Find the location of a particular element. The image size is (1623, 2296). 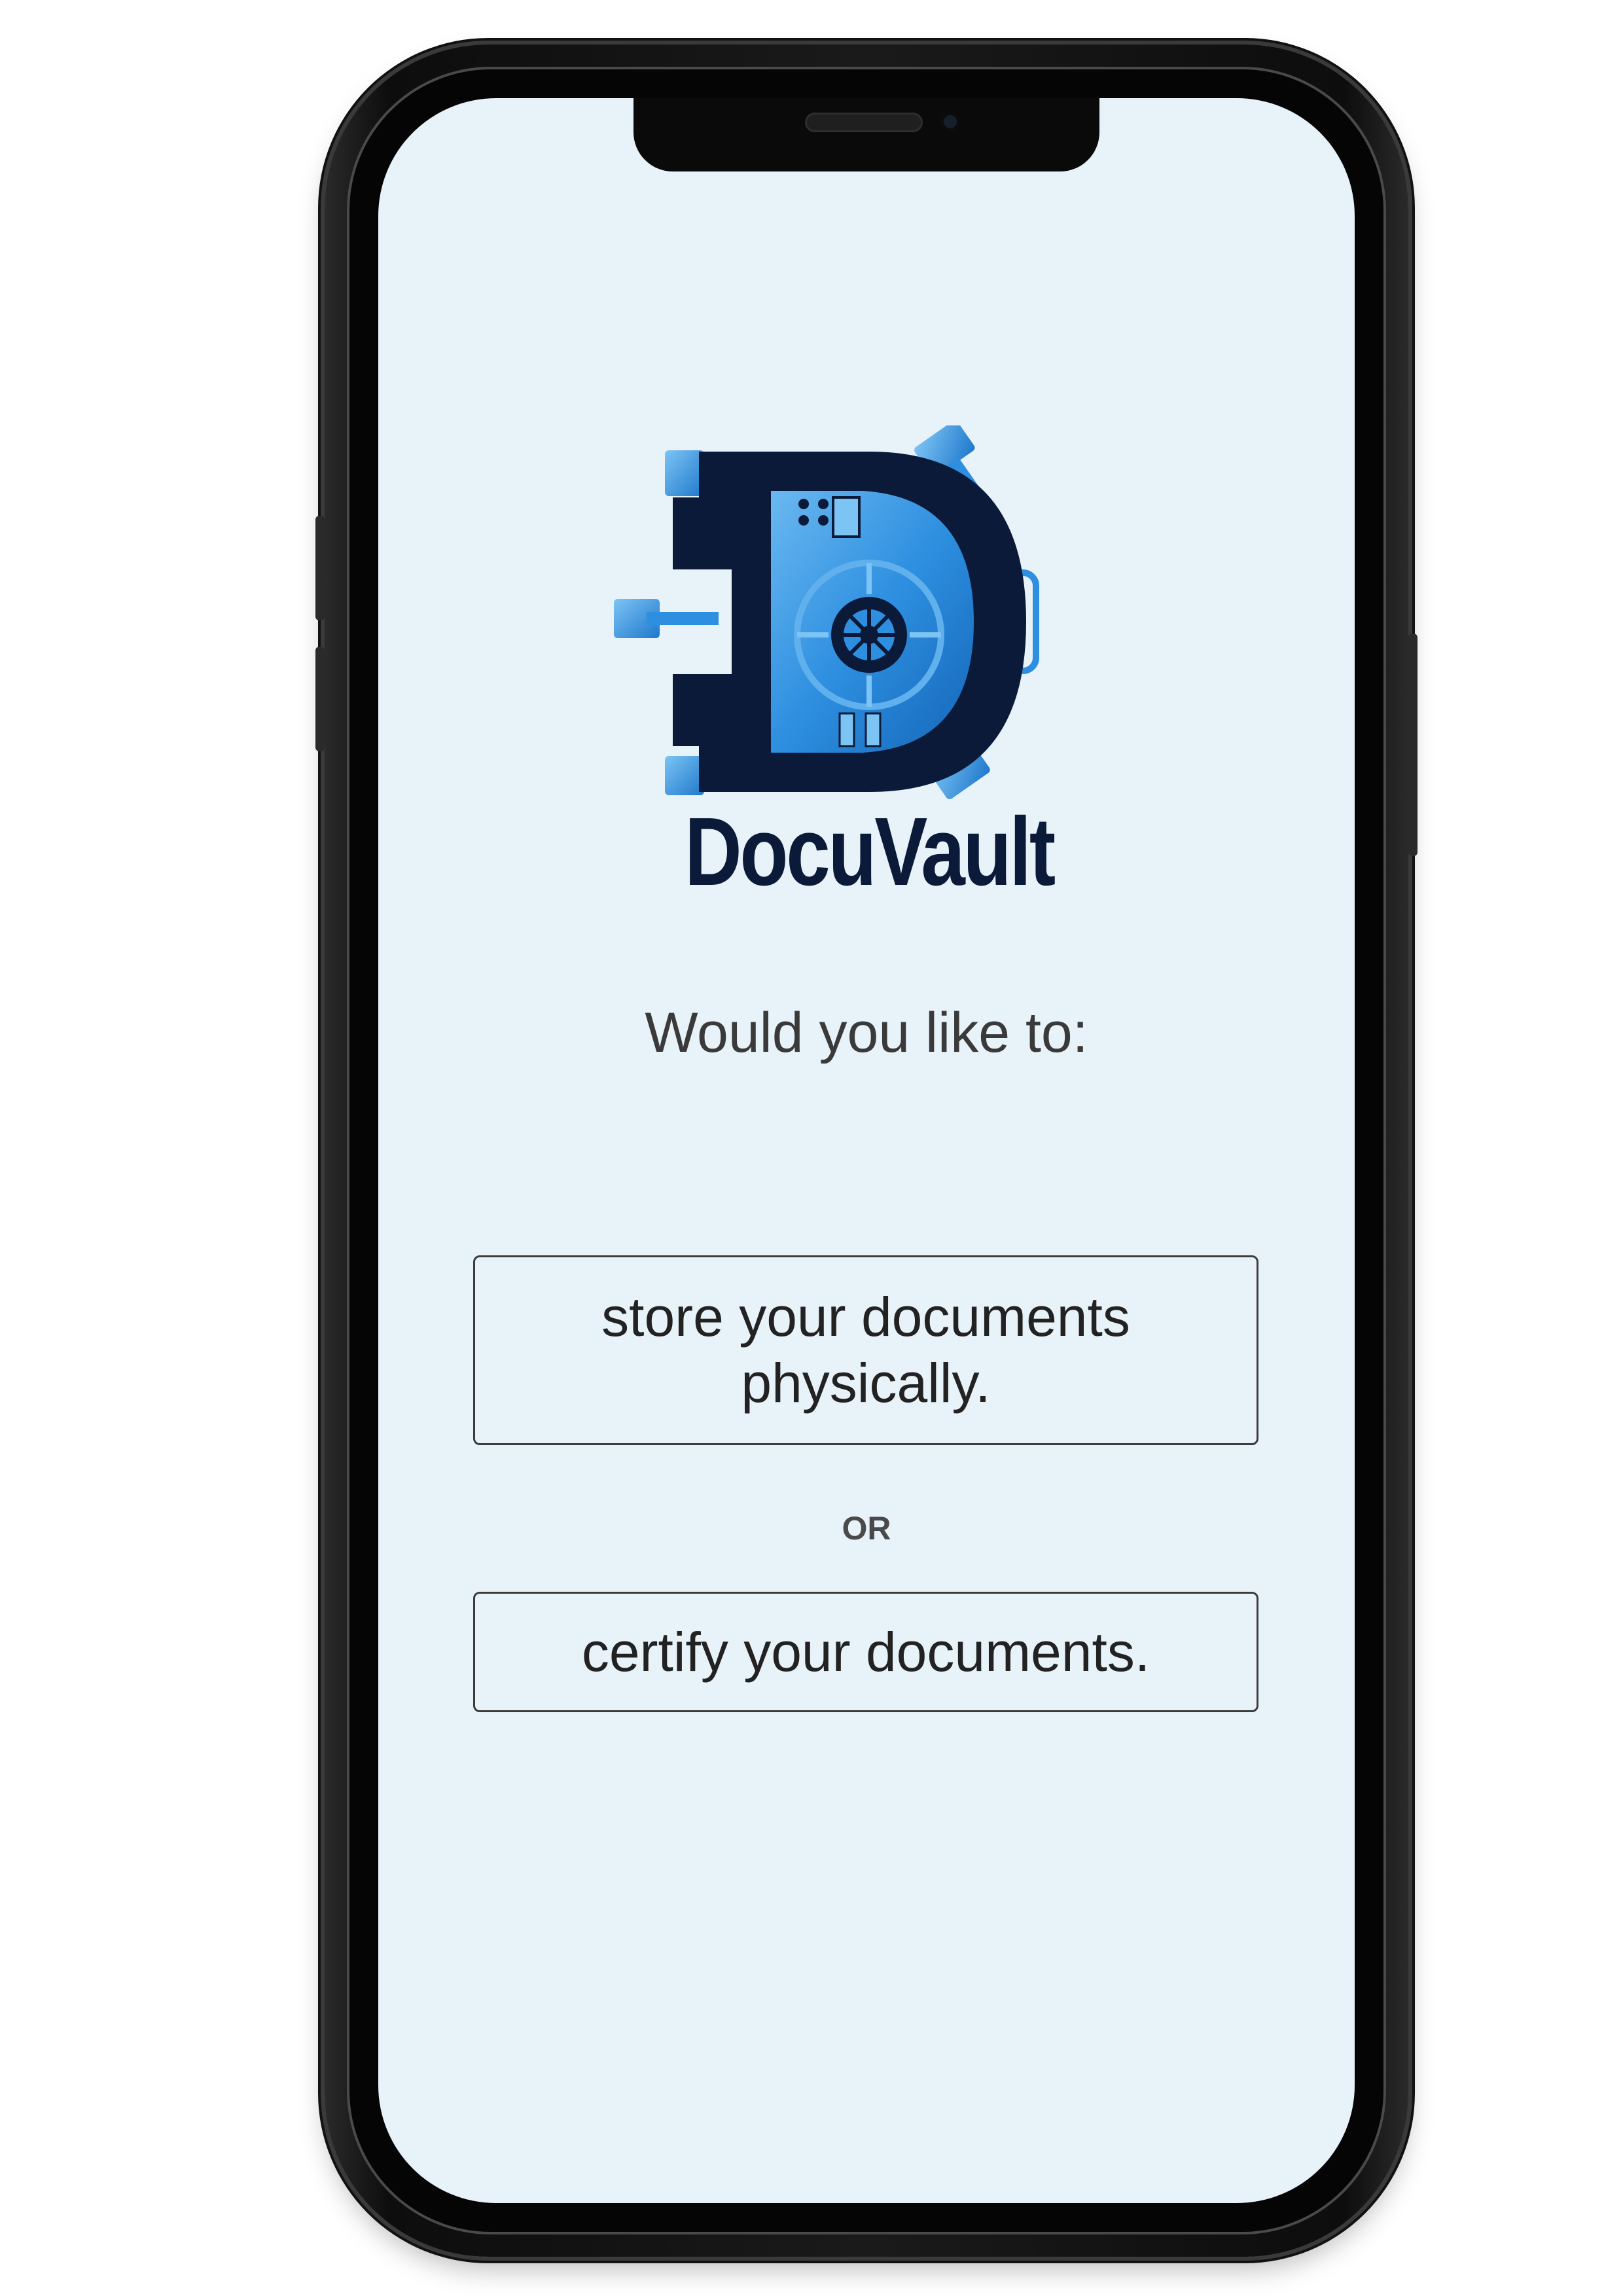

or-separator: OR is located at coordinates (866, 1528).